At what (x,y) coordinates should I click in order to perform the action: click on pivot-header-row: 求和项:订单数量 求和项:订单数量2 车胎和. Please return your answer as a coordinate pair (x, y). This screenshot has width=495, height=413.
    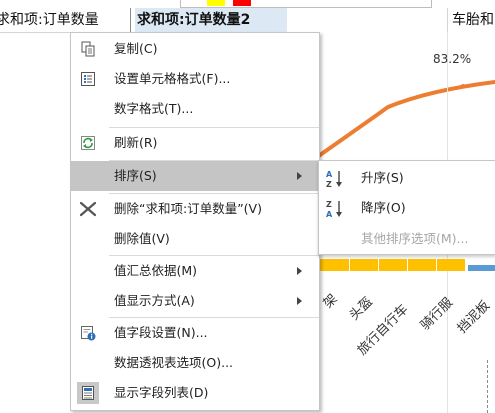
    Looking at the image, I should click on (247, 20).